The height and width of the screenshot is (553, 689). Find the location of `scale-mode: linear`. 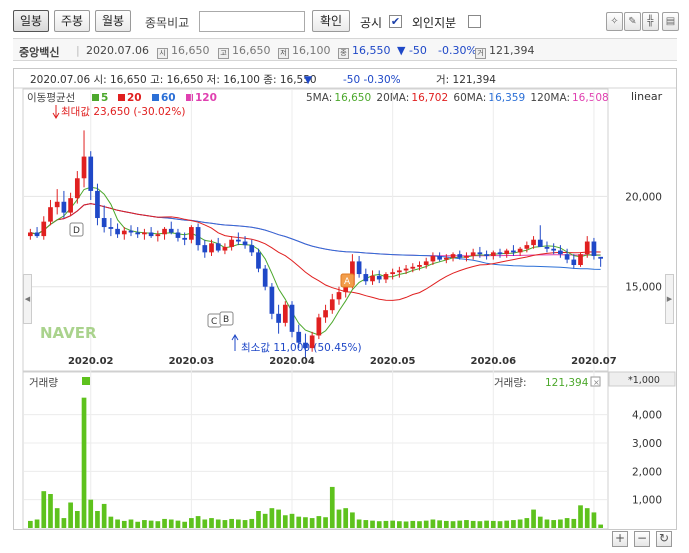

scale-mode: linear is located at coordinates (647, 96).